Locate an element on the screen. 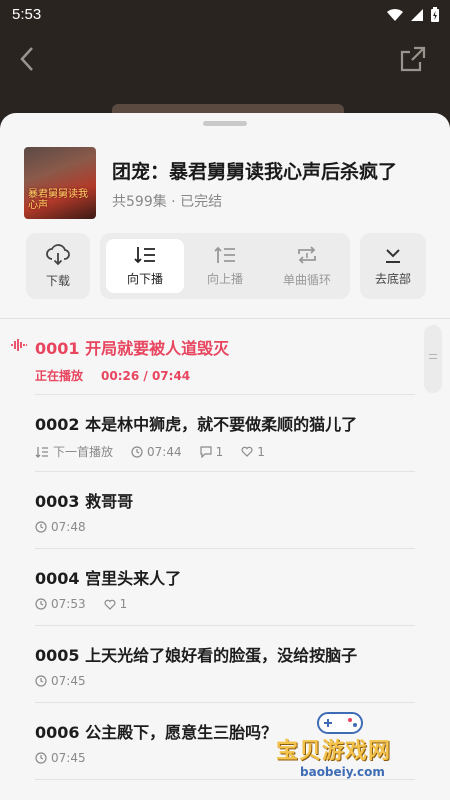 This screenshot has width=450, height=800. play-up-button: 向上播 is located at coordinates (225, 266).